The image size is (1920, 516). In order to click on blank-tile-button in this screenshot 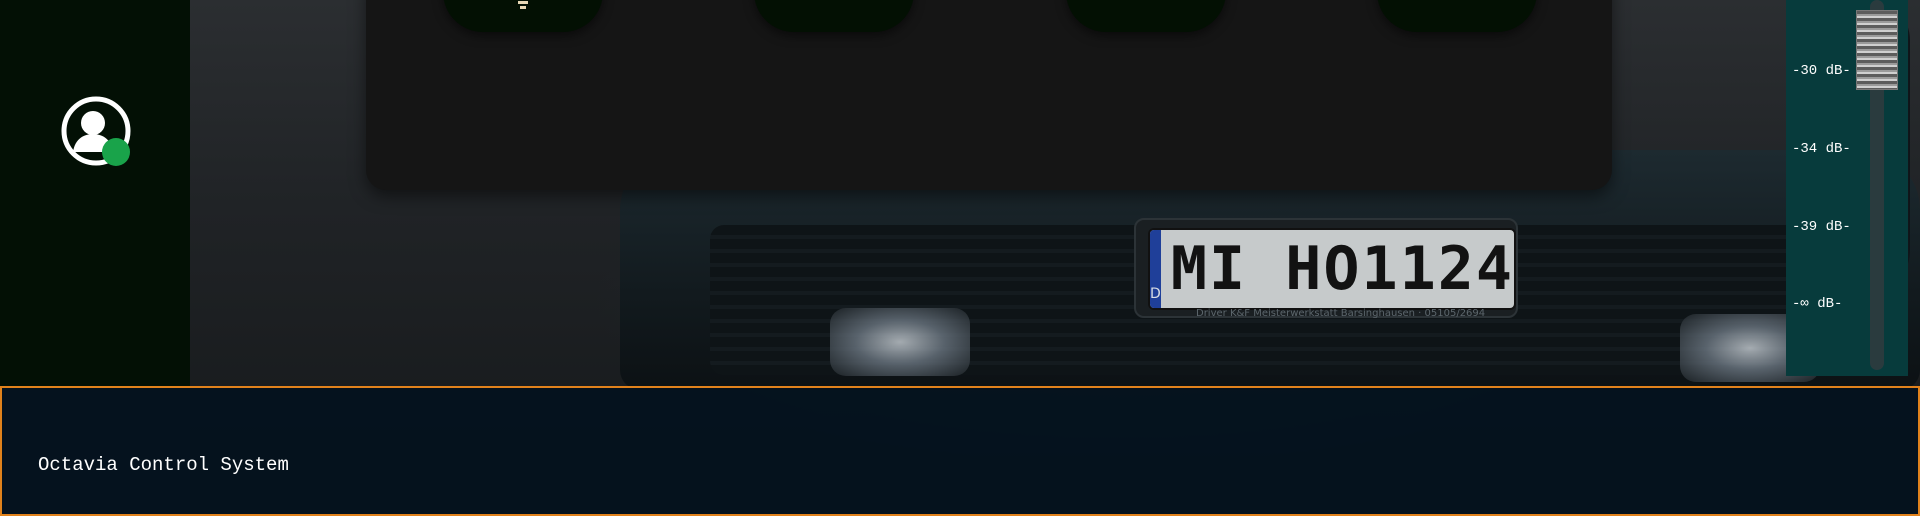, I will do `click(1457, 16)`.